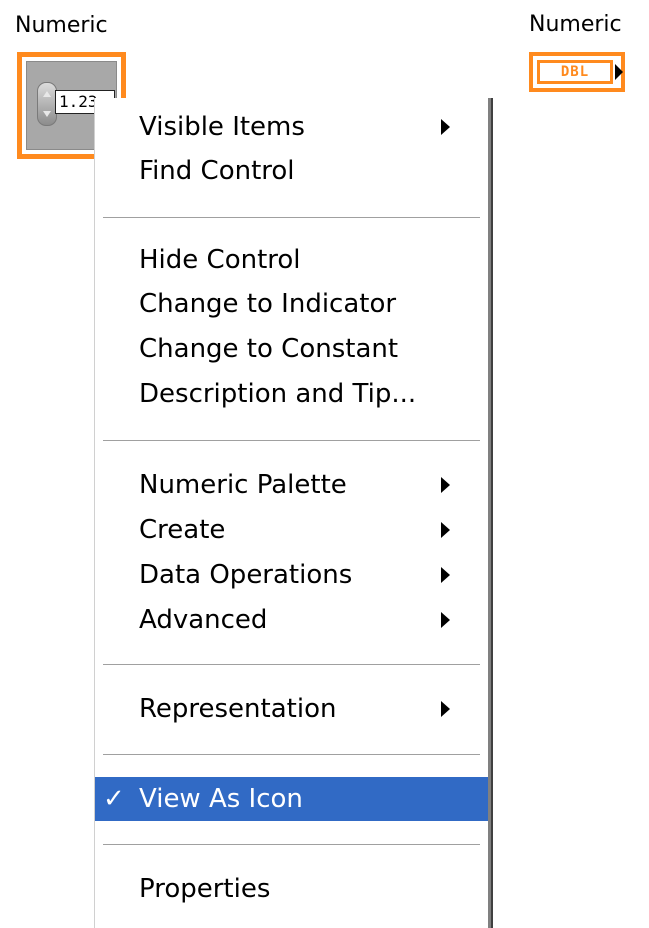 The image size is (649, 928). What do you see at coordinates (268, 304) in the screenshot?
I see `menu-item-label: Change to Indicator` at bounding box center [268, 304].